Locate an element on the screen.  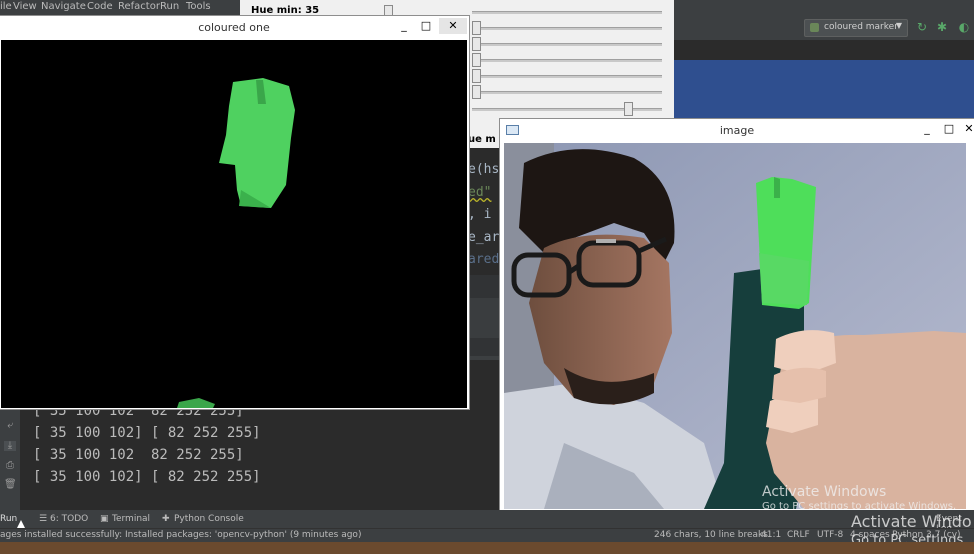
print-icon: ⎙ is located at coordinates (10, 466).